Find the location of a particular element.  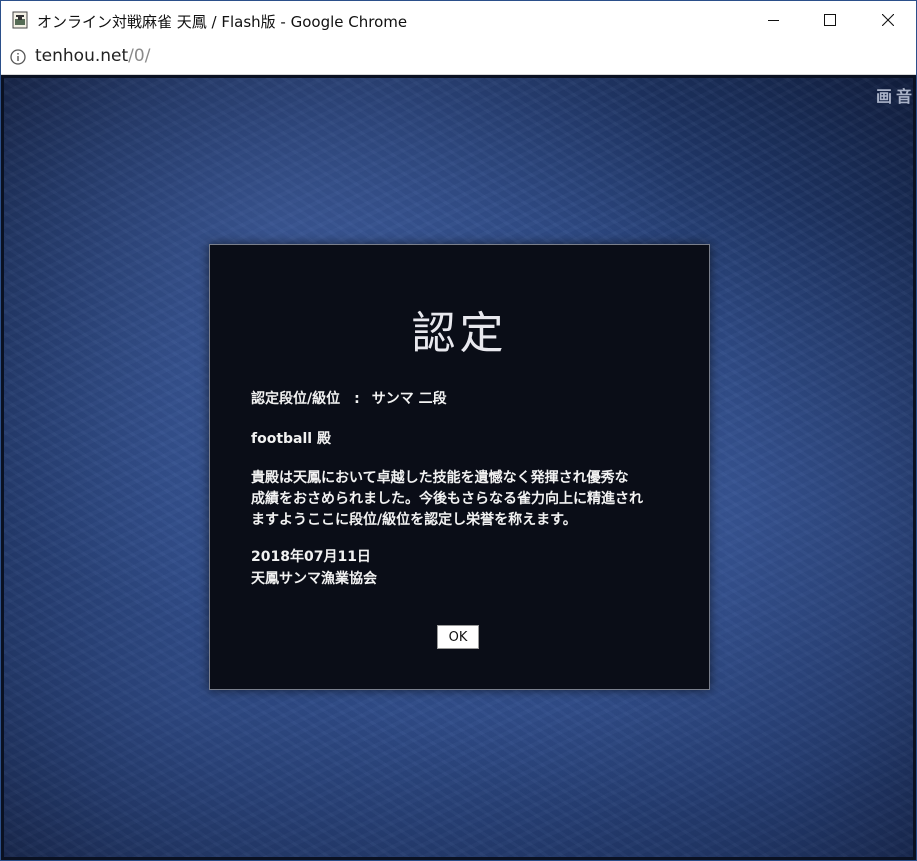

url-path: /0/ is located at coordinates (139, 56).